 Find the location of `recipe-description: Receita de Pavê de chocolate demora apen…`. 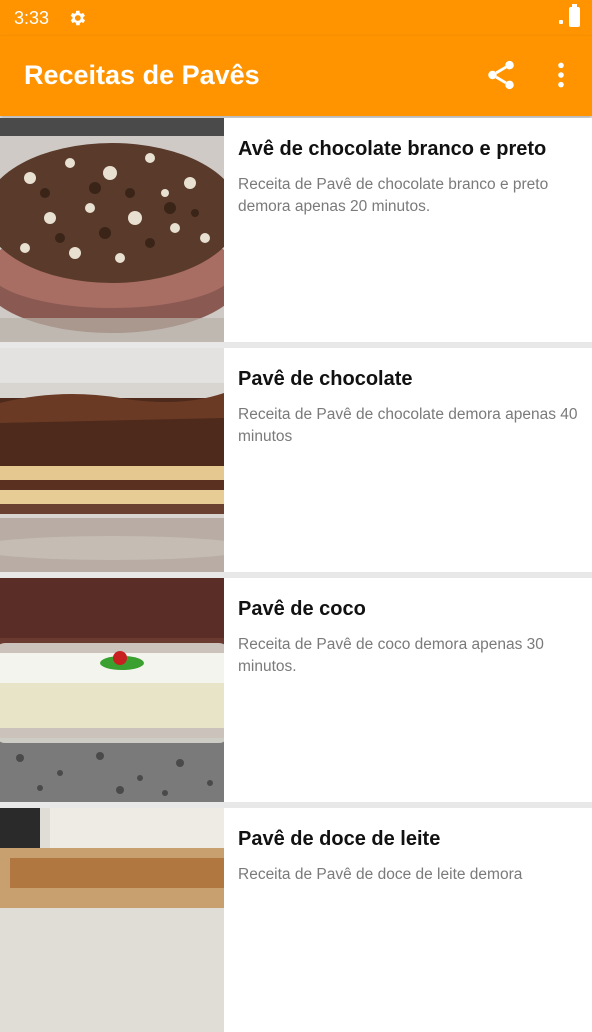

recipe-description: Receita de Pavê de chocolate demora apen… is located at coordinates (408, 425).